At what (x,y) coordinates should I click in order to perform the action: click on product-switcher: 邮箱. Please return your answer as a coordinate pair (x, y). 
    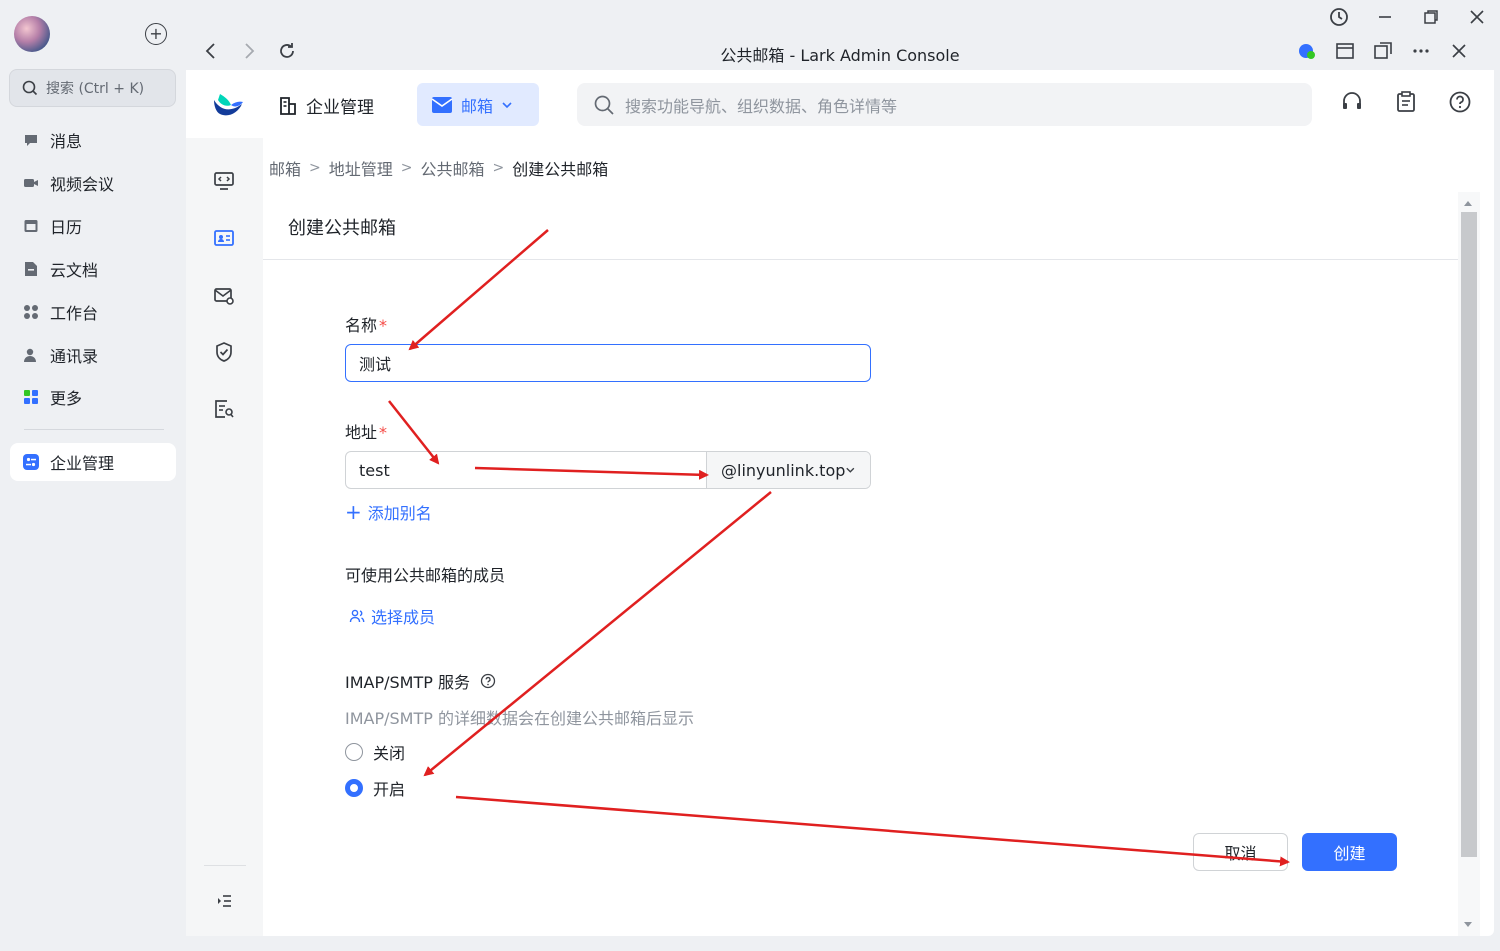
    Looking at the image, I should click on (478, 104).